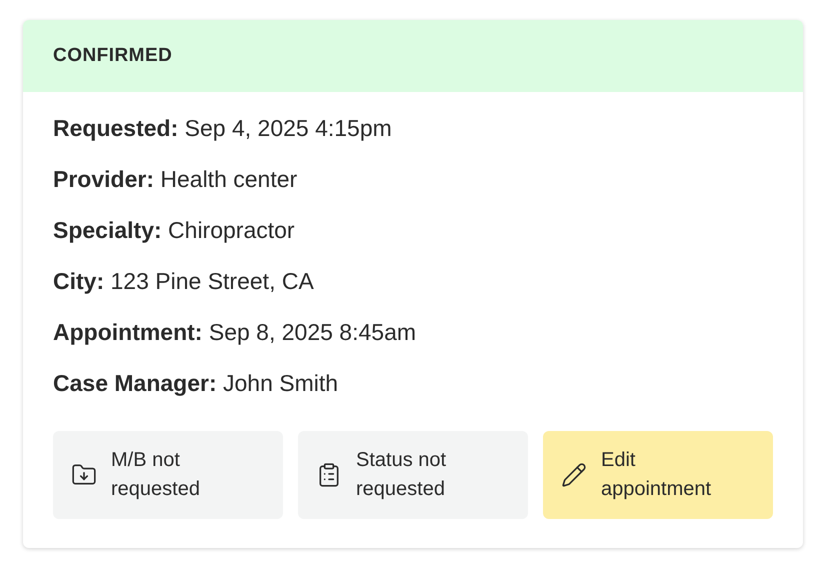  I want to click on detail-line: Requested: Sep 4, 2025 4:15pm, so click(223, 128).